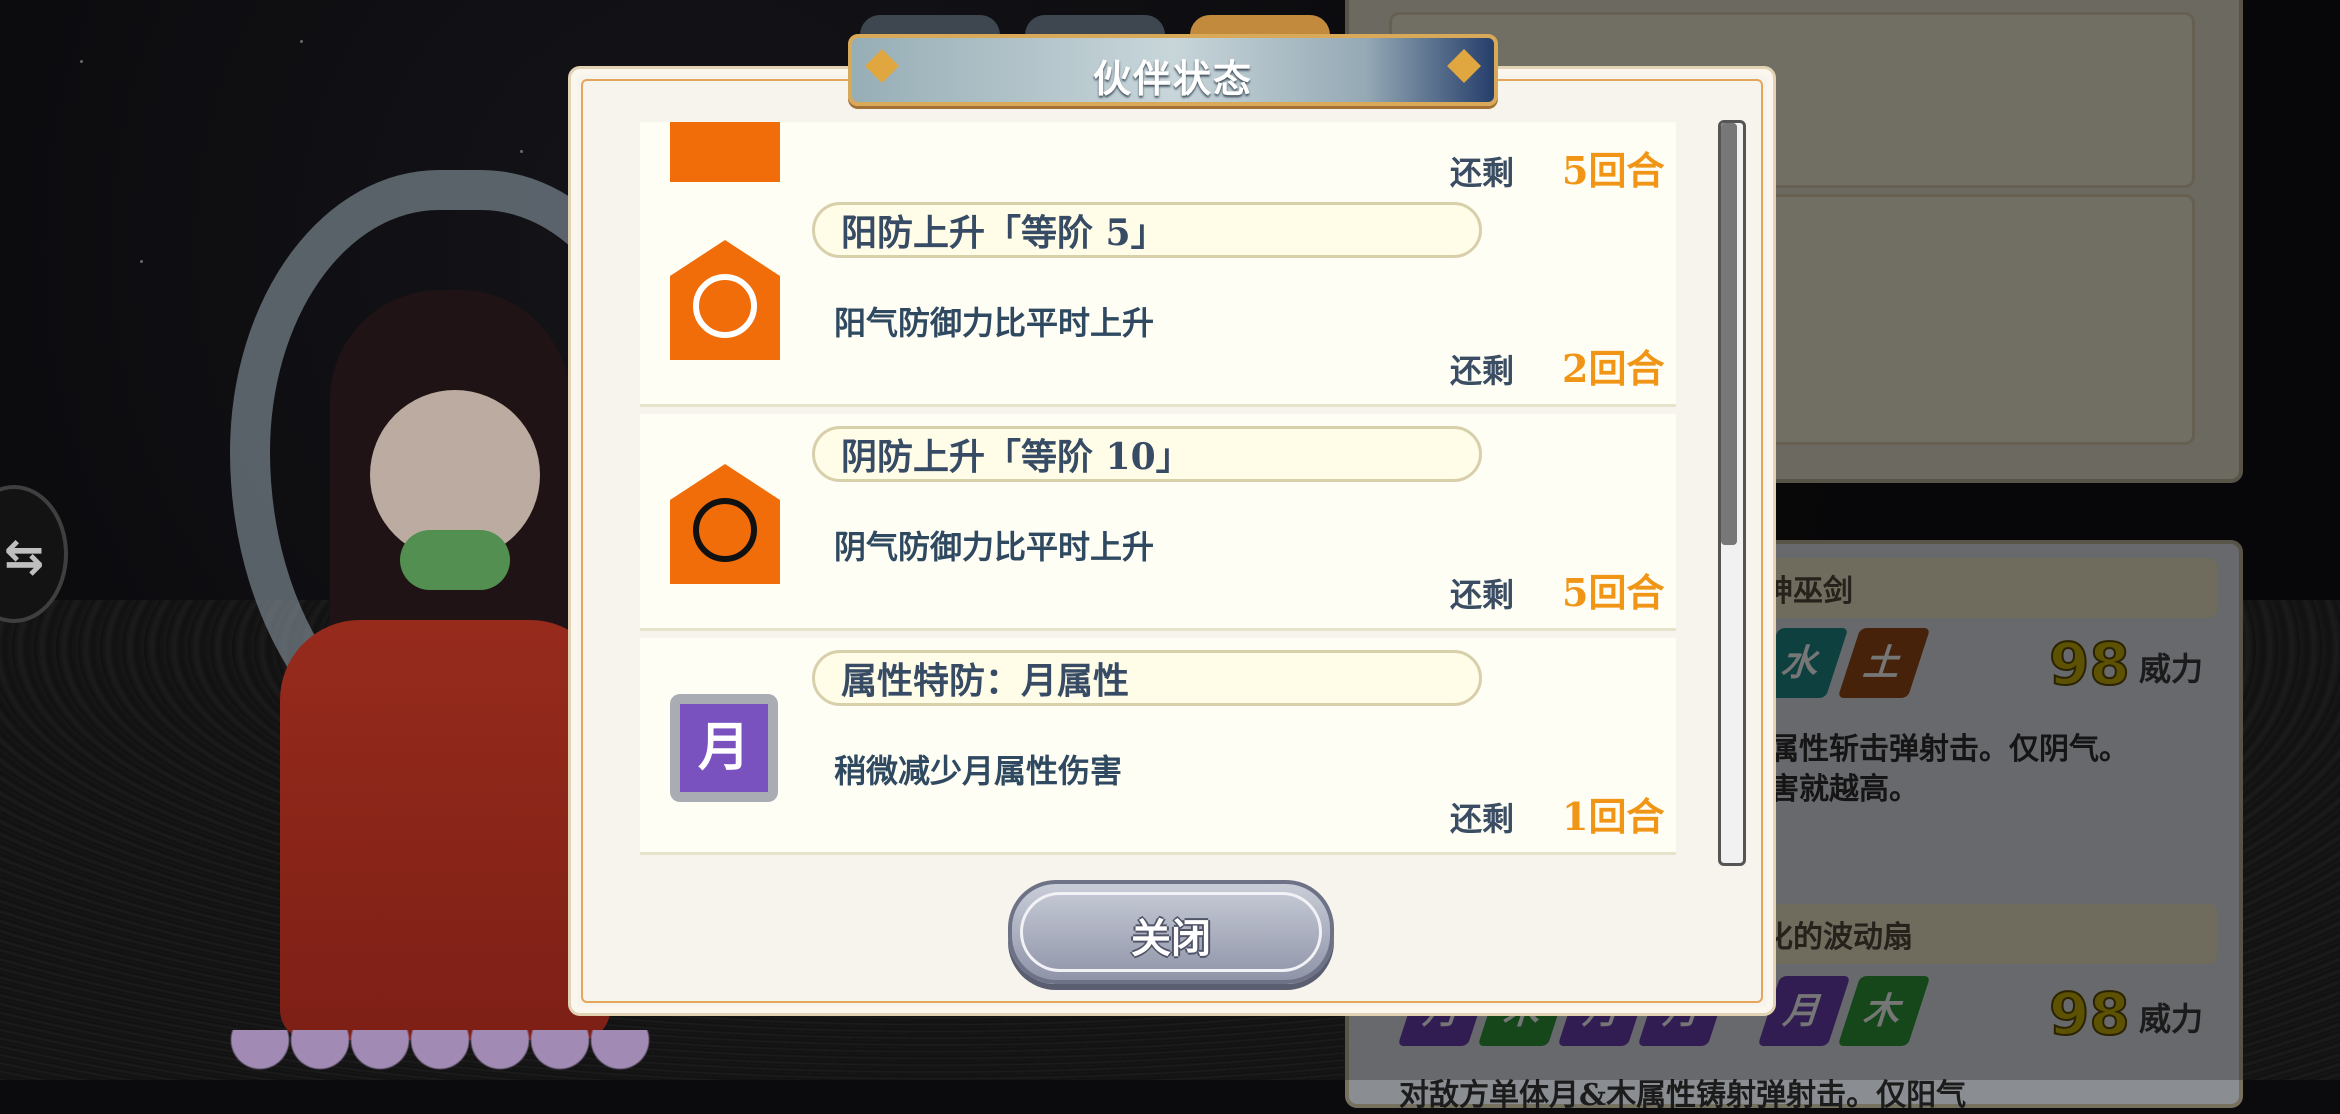 Image resolution: width=2340 pixels, height=1114 pixels. Describe the element at coordinates (1613, 368) in the screenshot. I see `remaining-turns: 2回合` at that location.